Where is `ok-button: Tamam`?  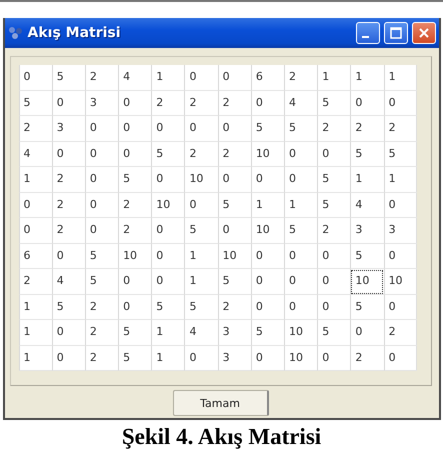
ok-button: Tamam is located at coordinates (220, 403).